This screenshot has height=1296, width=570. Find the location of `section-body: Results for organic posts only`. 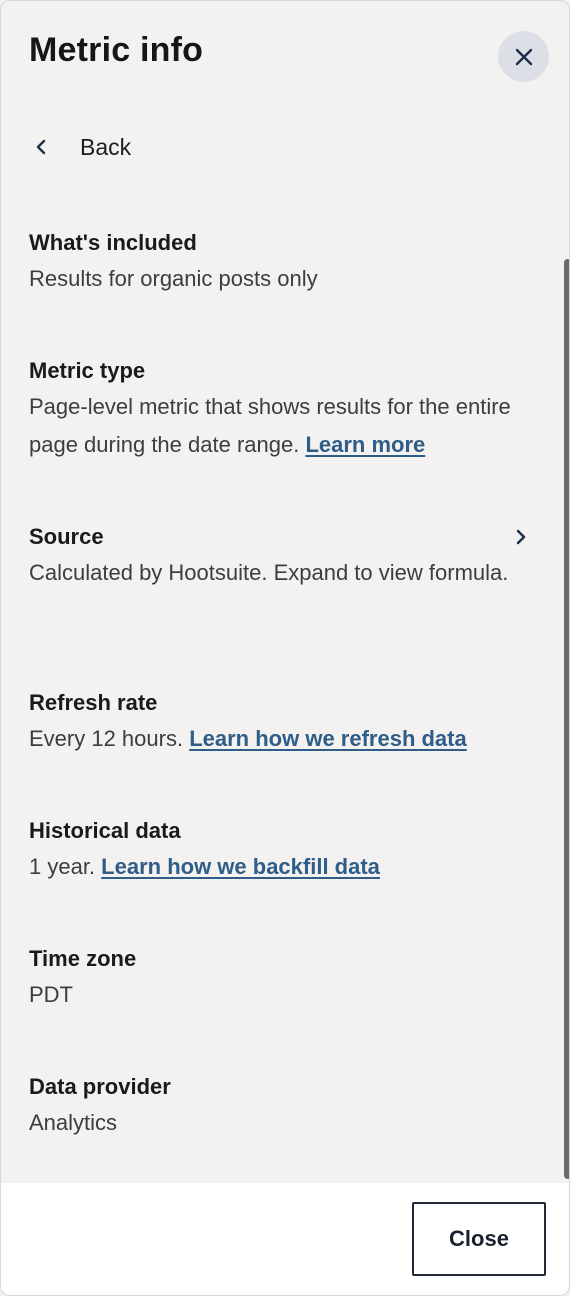

section-body: Results for organic posts only is located at coordinates (173, 278).